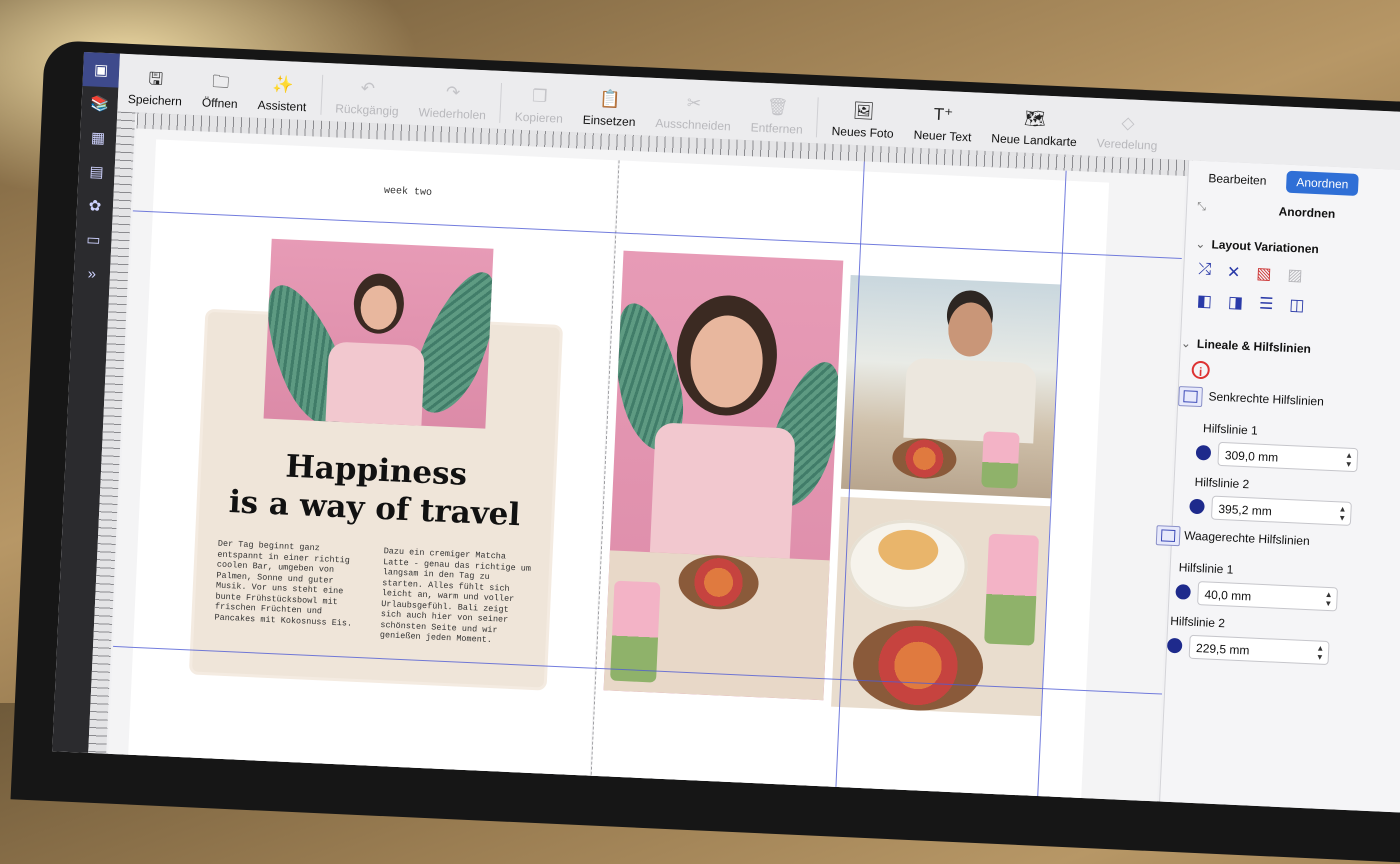 The image size is (1400, 864). Describe the element at coordinates (1266, 304) in the screenshot. I see `stack-vertical-icon: ☰` at that location.